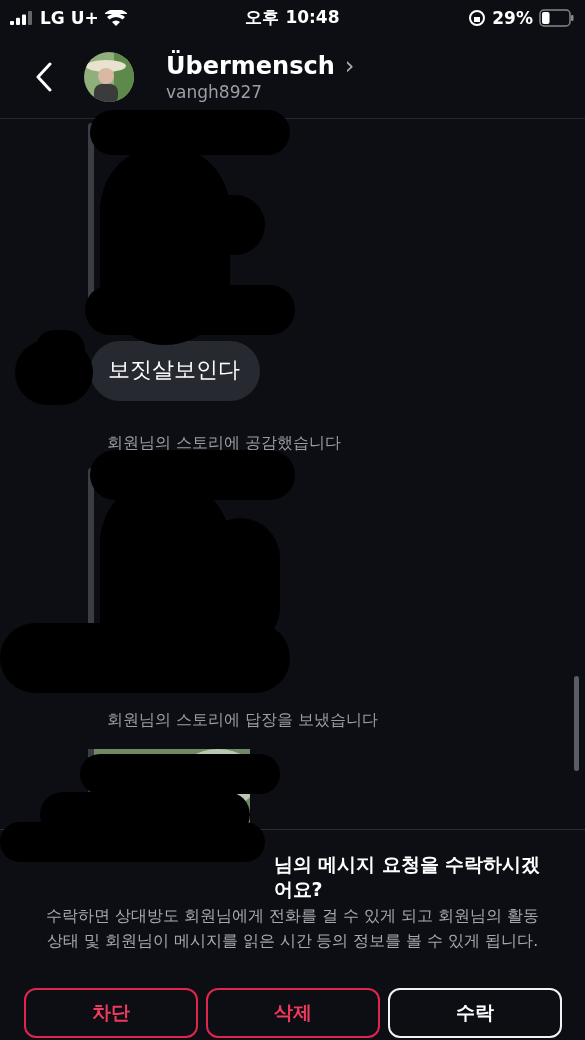  I want to click on scroll-thumb, so click(576, 723).